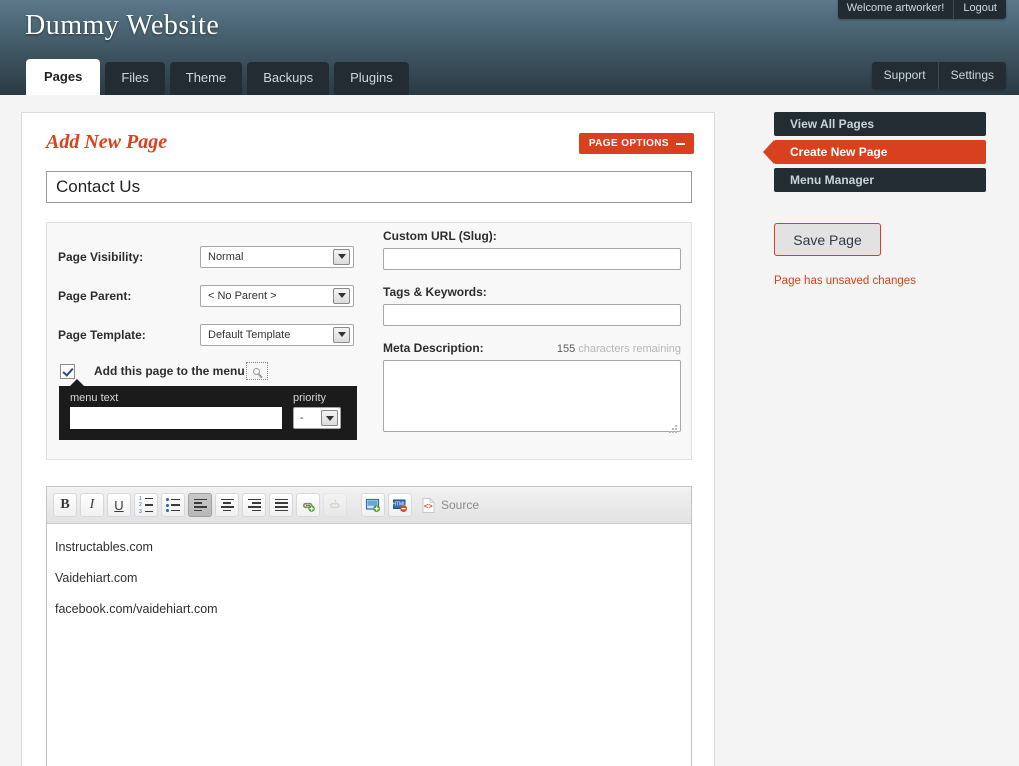 The height and width of the screenshot is (766, 1019). I want to click on link-icon, so click(309, 507).